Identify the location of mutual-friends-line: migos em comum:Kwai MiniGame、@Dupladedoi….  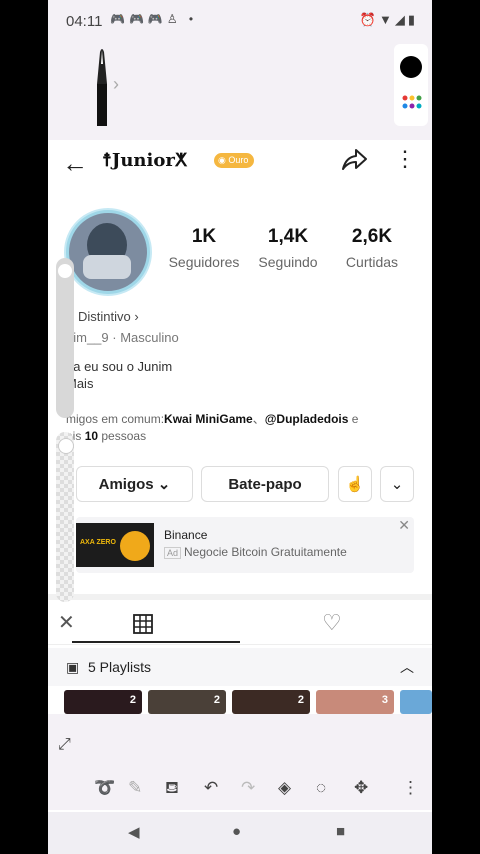
(212, 418).